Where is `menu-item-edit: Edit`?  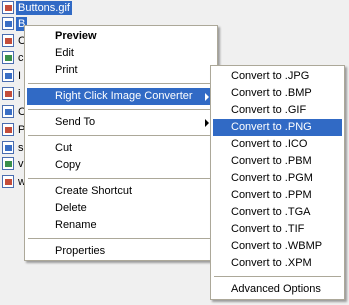 menu-item-edit: Edit is located at coordinates (121, 53).